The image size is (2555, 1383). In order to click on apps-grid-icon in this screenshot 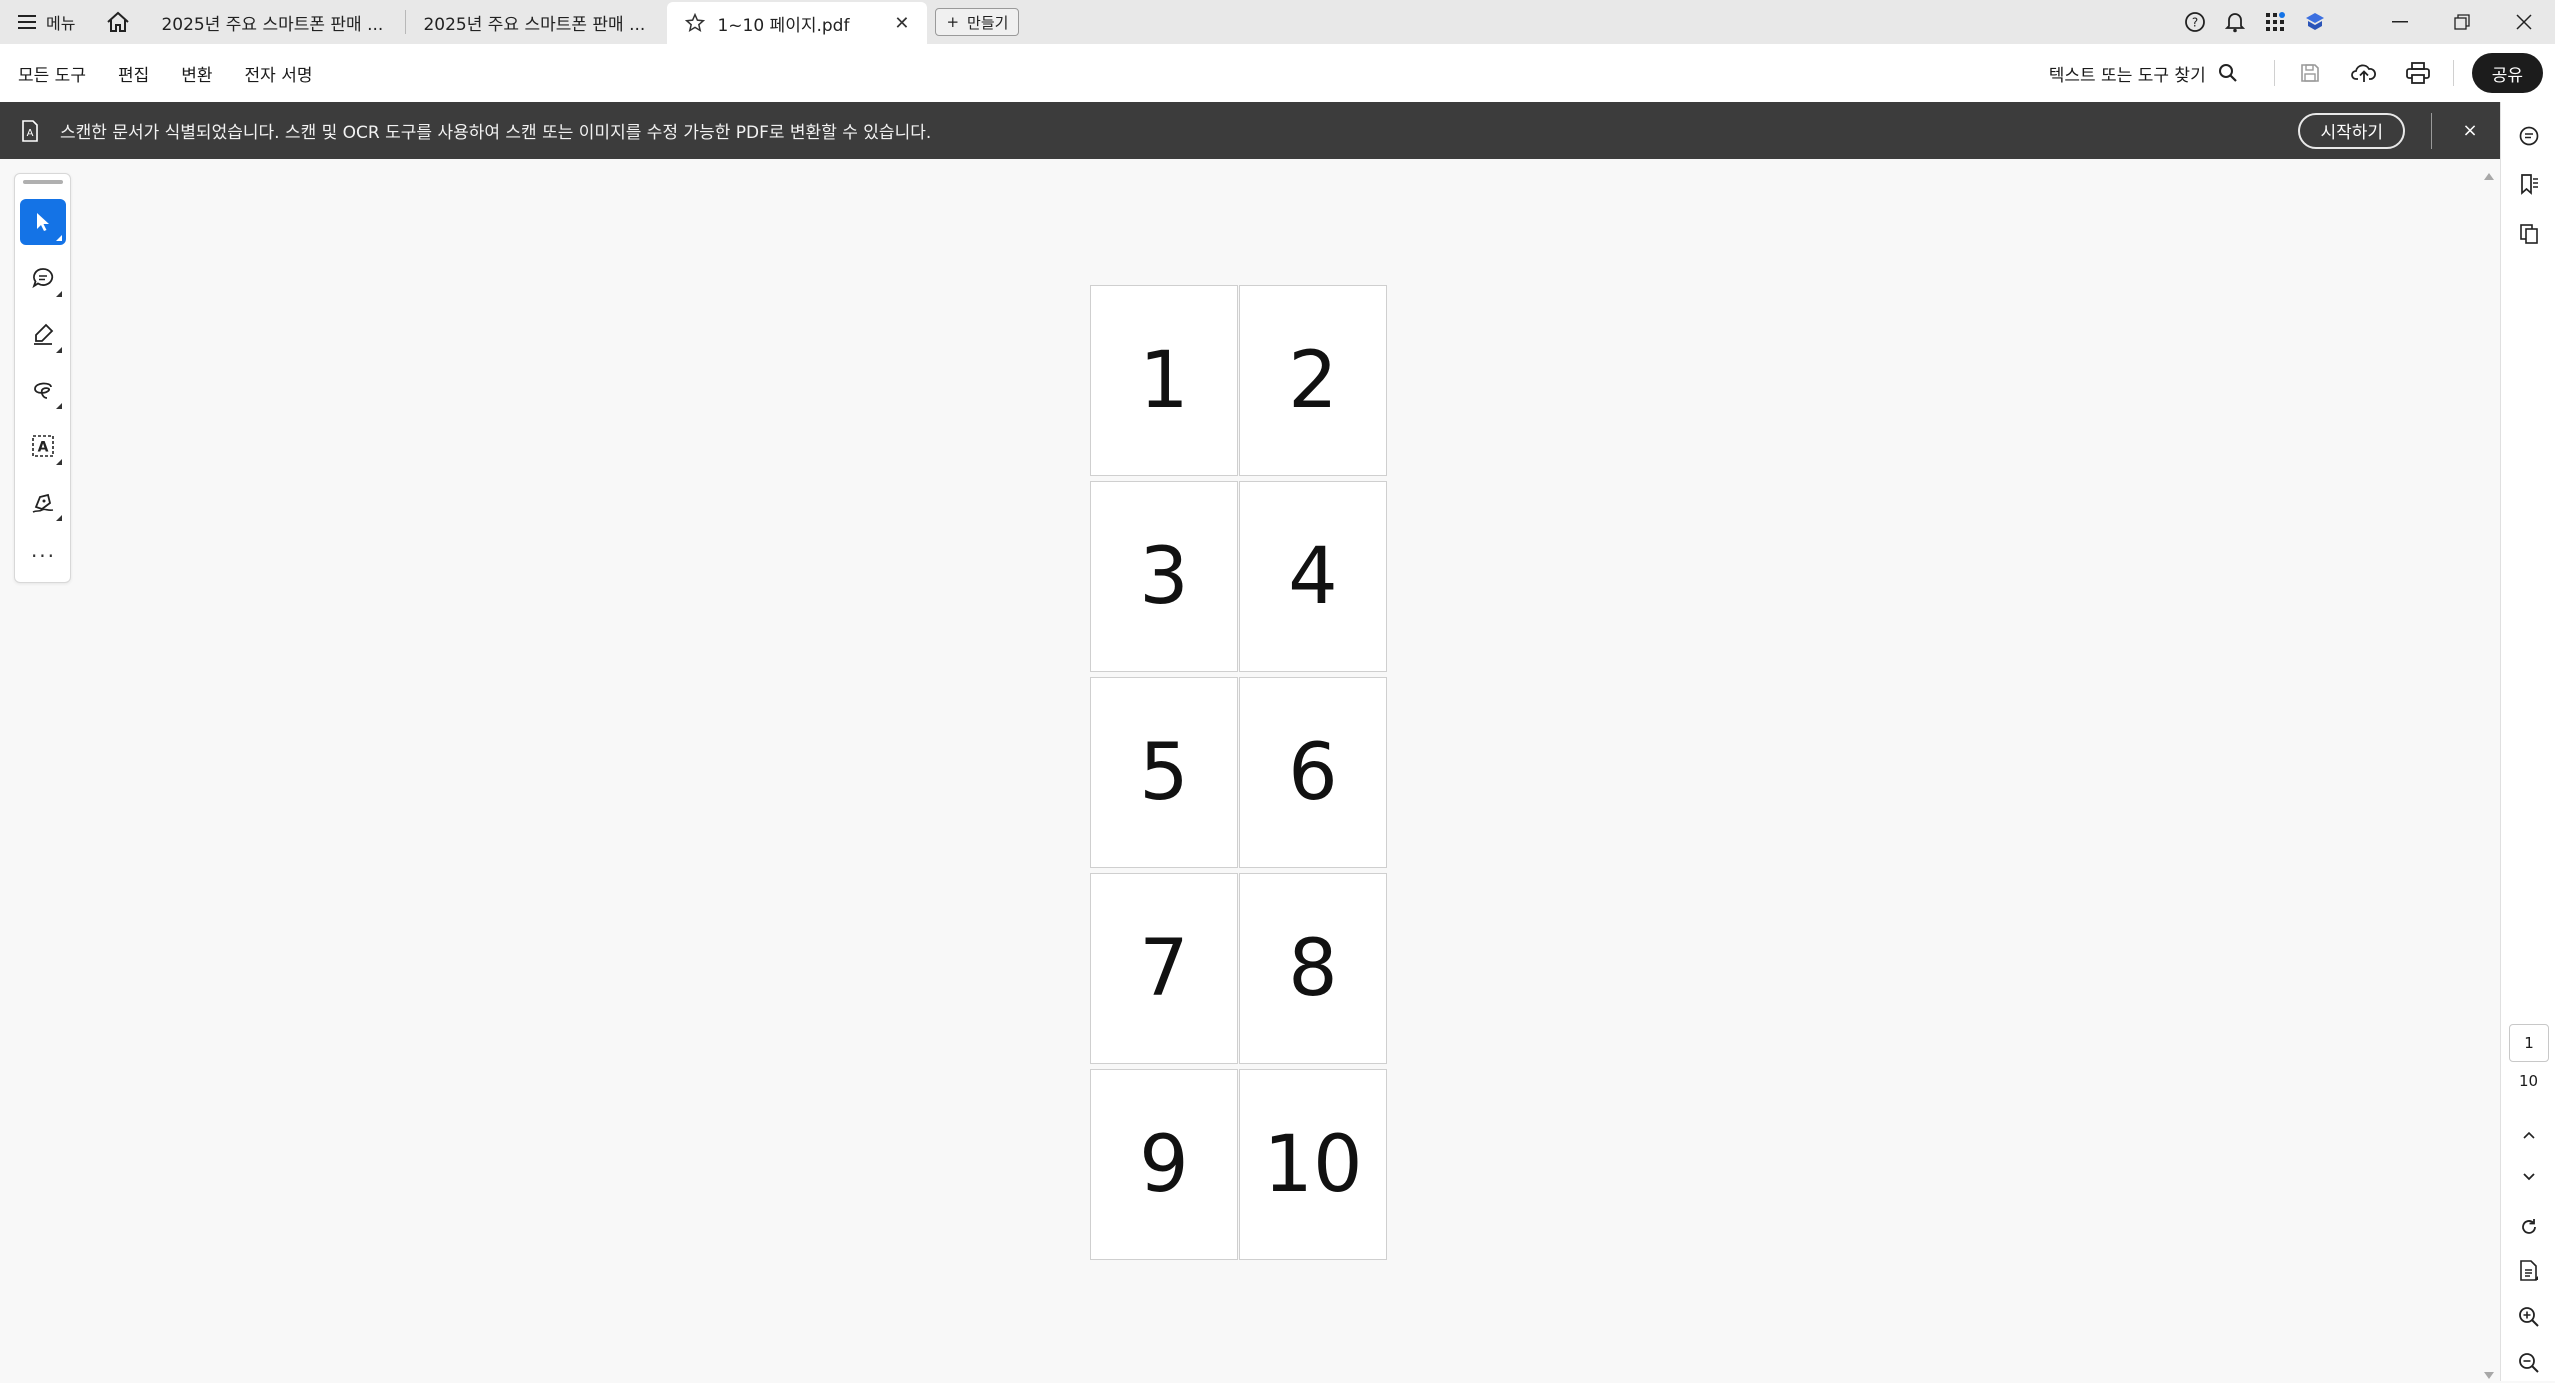, I will do `click(2275, 22)`.